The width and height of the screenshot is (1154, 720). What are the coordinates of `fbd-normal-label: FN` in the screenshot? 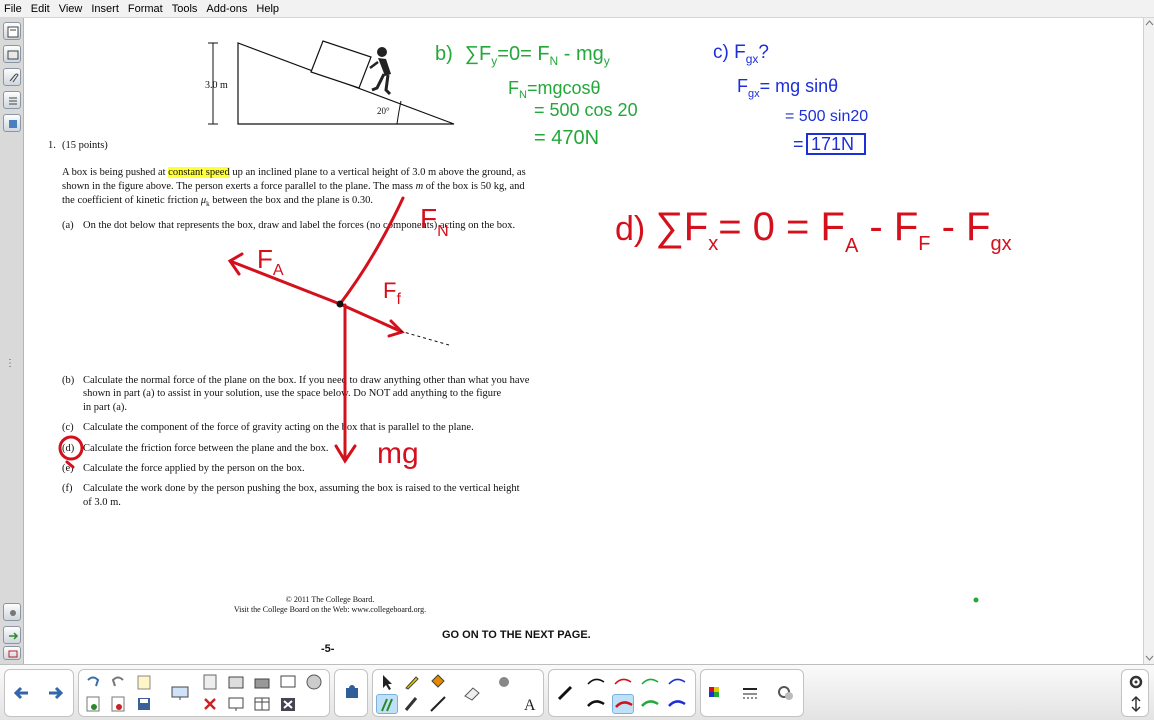 It's located at (434, 221).